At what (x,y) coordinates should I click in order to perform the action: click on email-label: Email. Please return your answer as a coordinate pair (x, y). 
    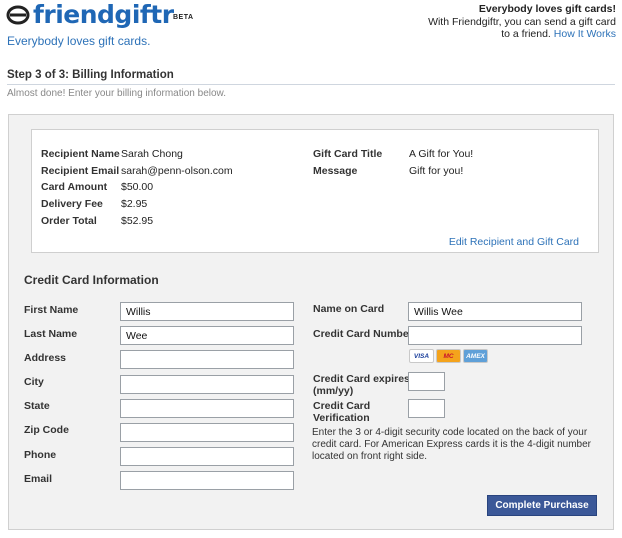
    Looking at the image, I should click on (38, 479).